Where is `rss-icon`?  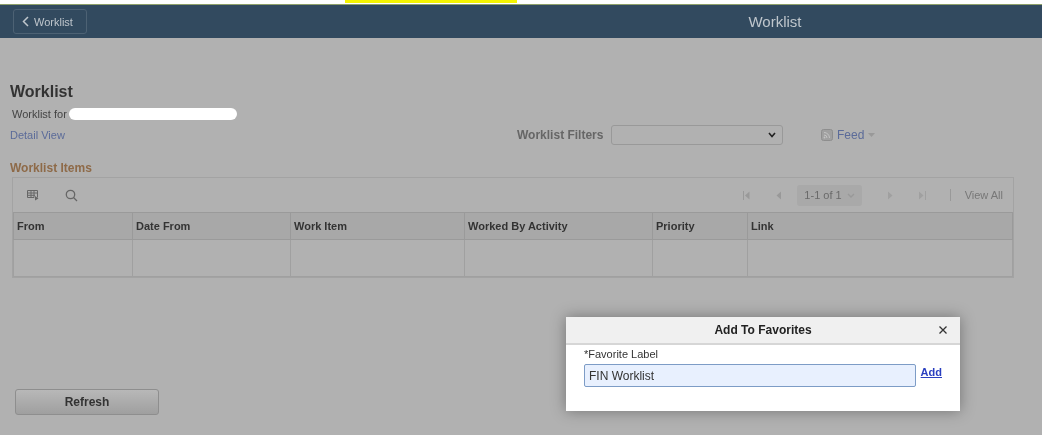
rss-icon is located at coordinates (827, 135).